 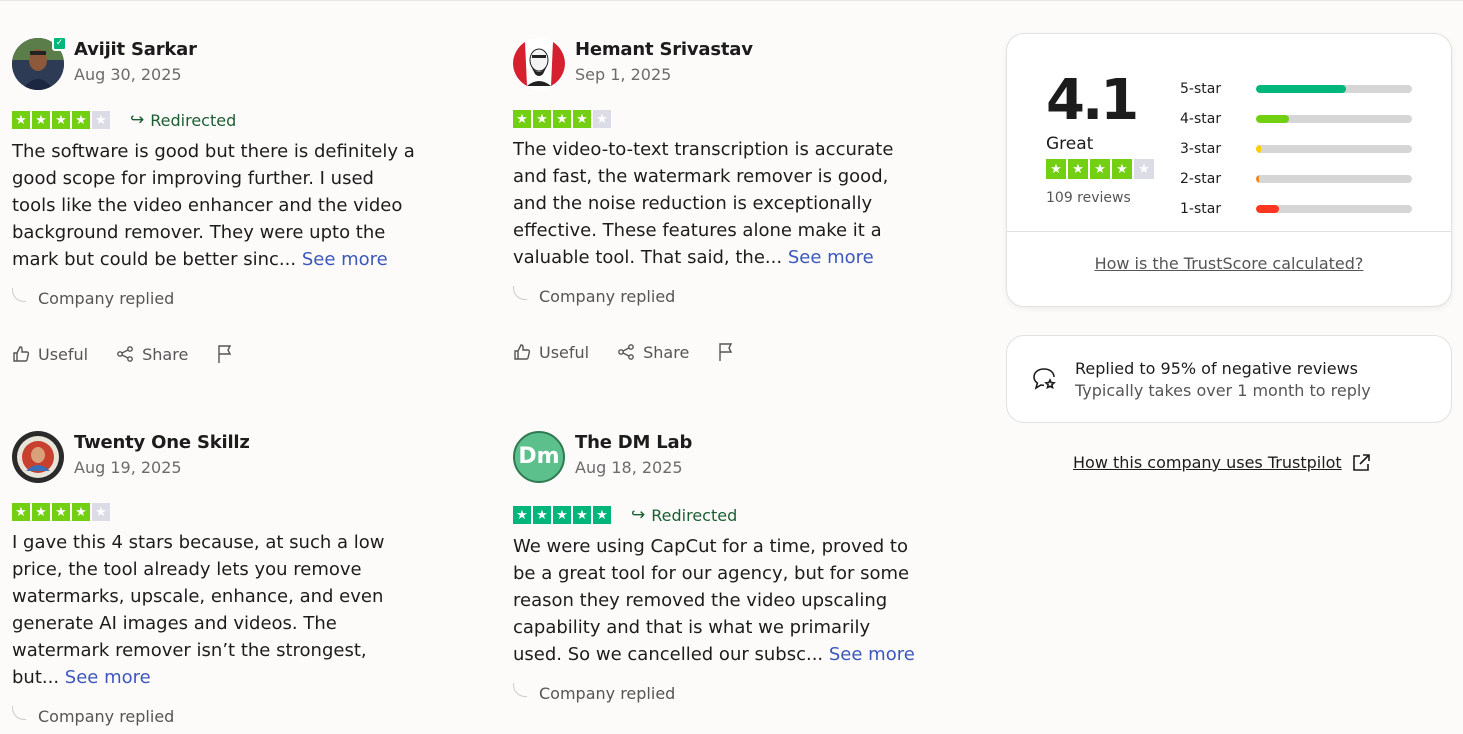 I want to click on reviewer-name: Avijit Sarkar, so click(x=135, y=49).